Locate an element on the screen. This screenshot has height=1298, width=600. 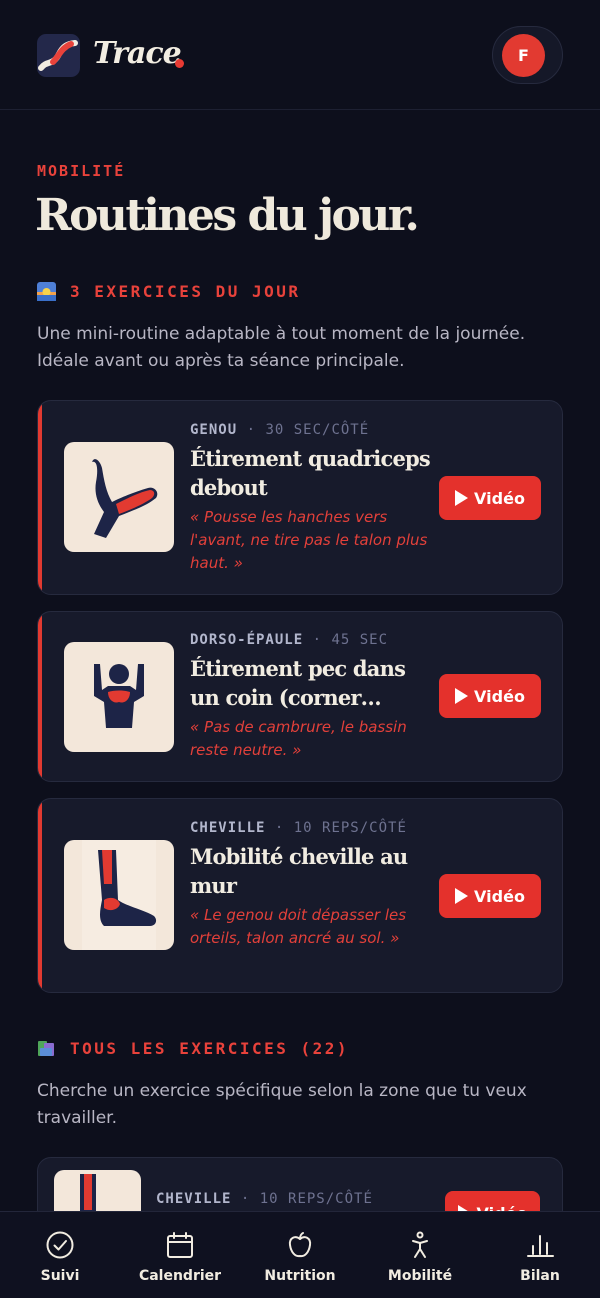
nav-label: Calendrier is located at coordinates (180, 1276).